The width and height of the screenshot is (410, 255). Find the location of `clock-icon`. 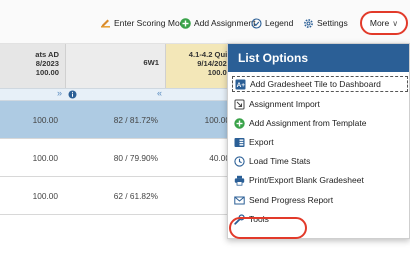

clock-icon is located at coordinates (239, 161).